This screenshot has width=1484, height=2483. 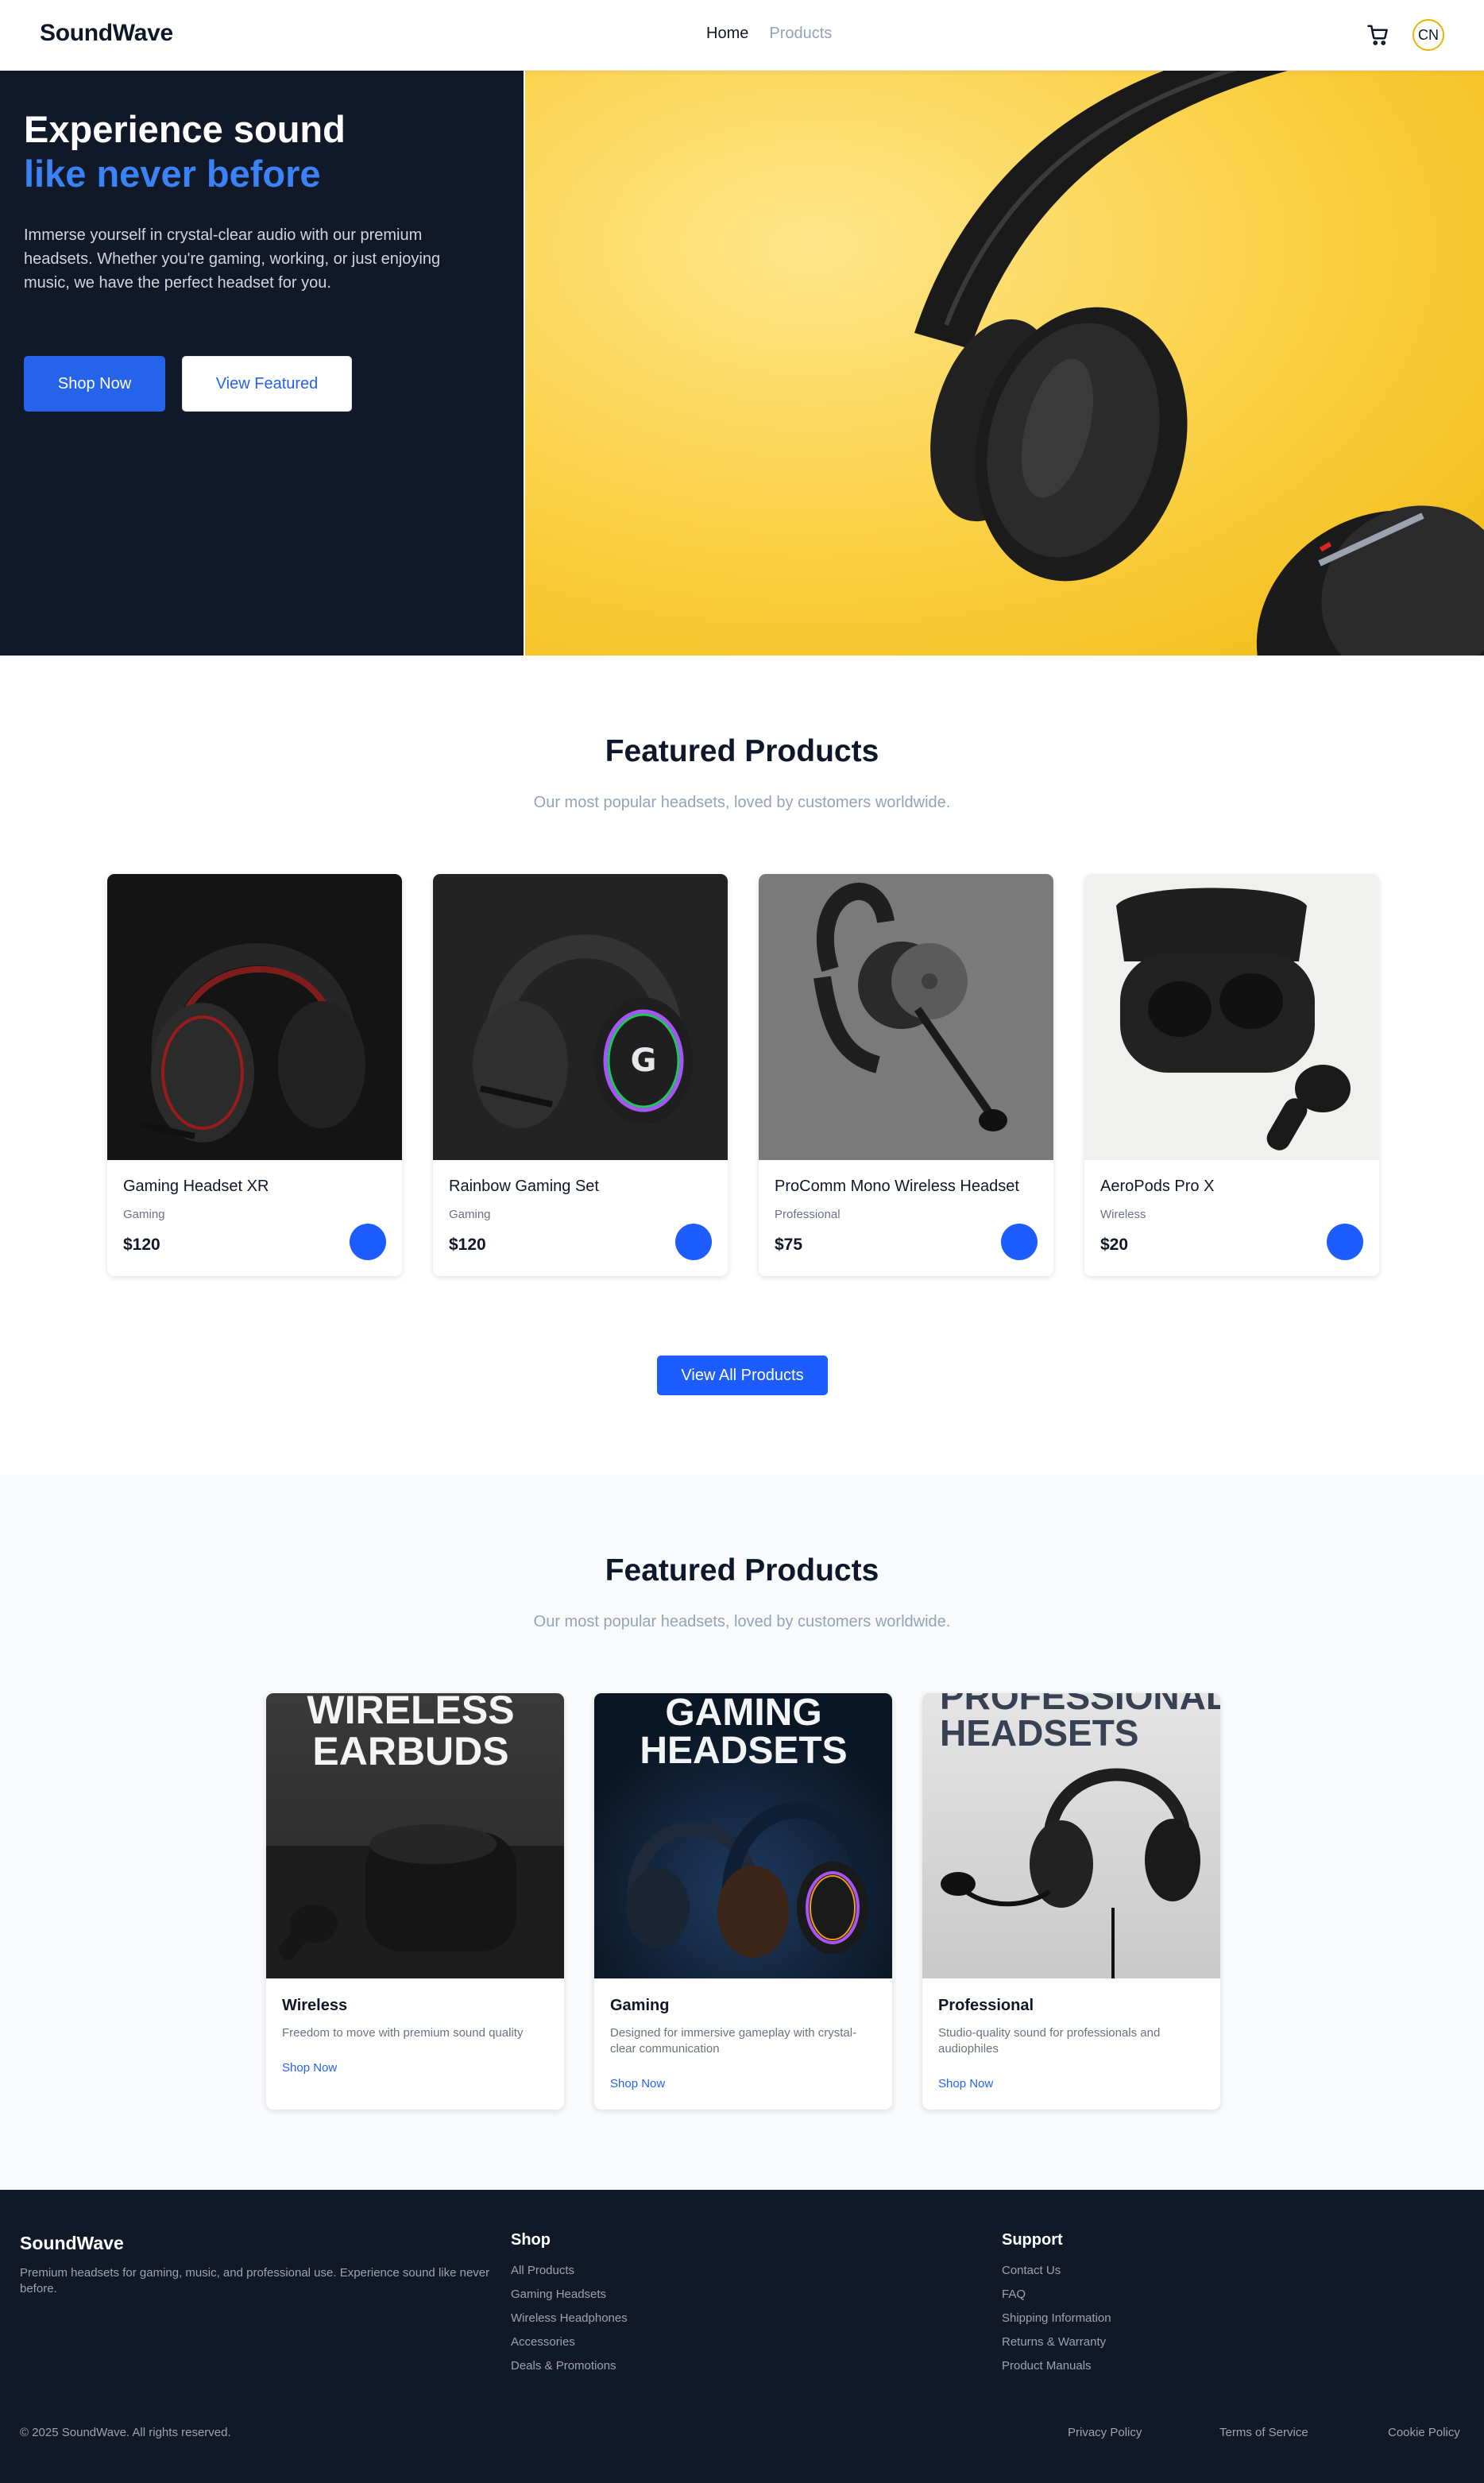 What do you see at coordinates (727, 34) in the screenshot?
I see `nav-home-link: Home` at bounding box center [727, 34].